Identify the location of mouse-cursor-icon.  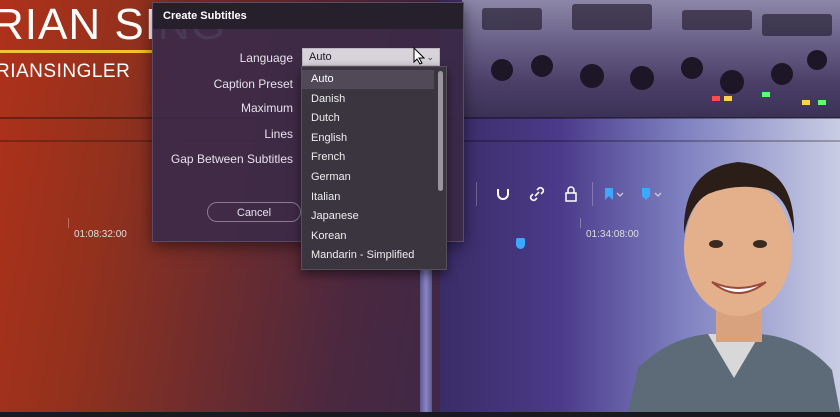
(419, 58).